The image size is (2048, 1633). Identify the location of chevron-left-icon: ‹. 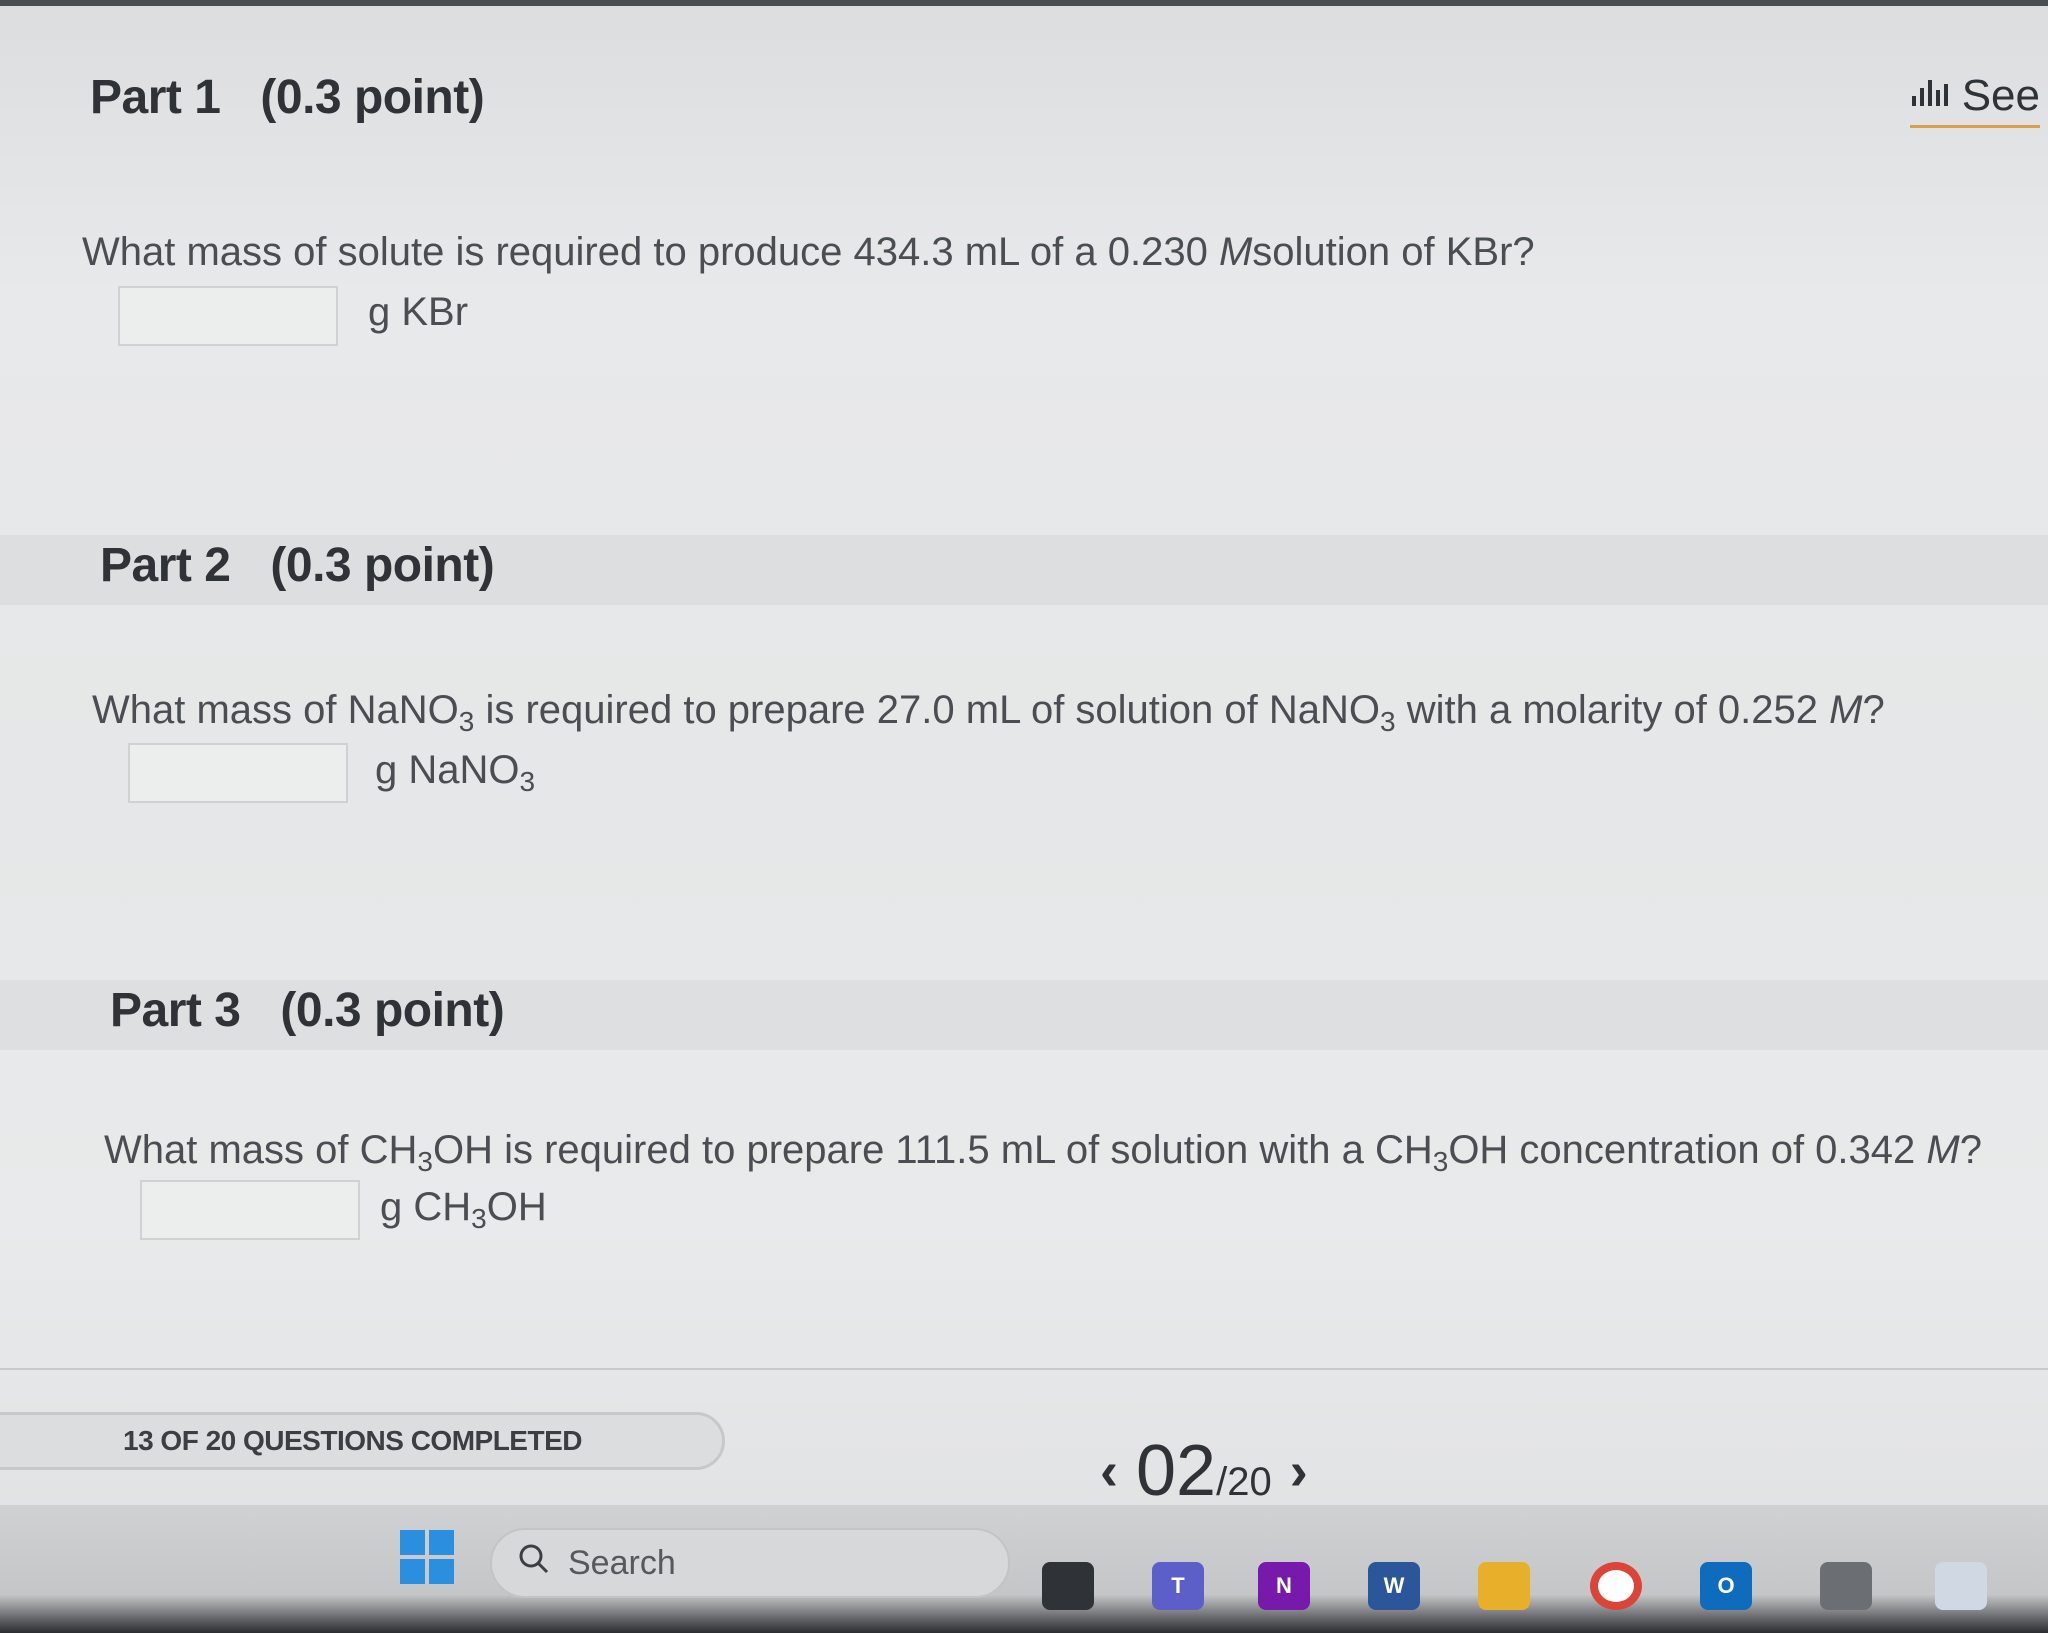
(1109, 1471).